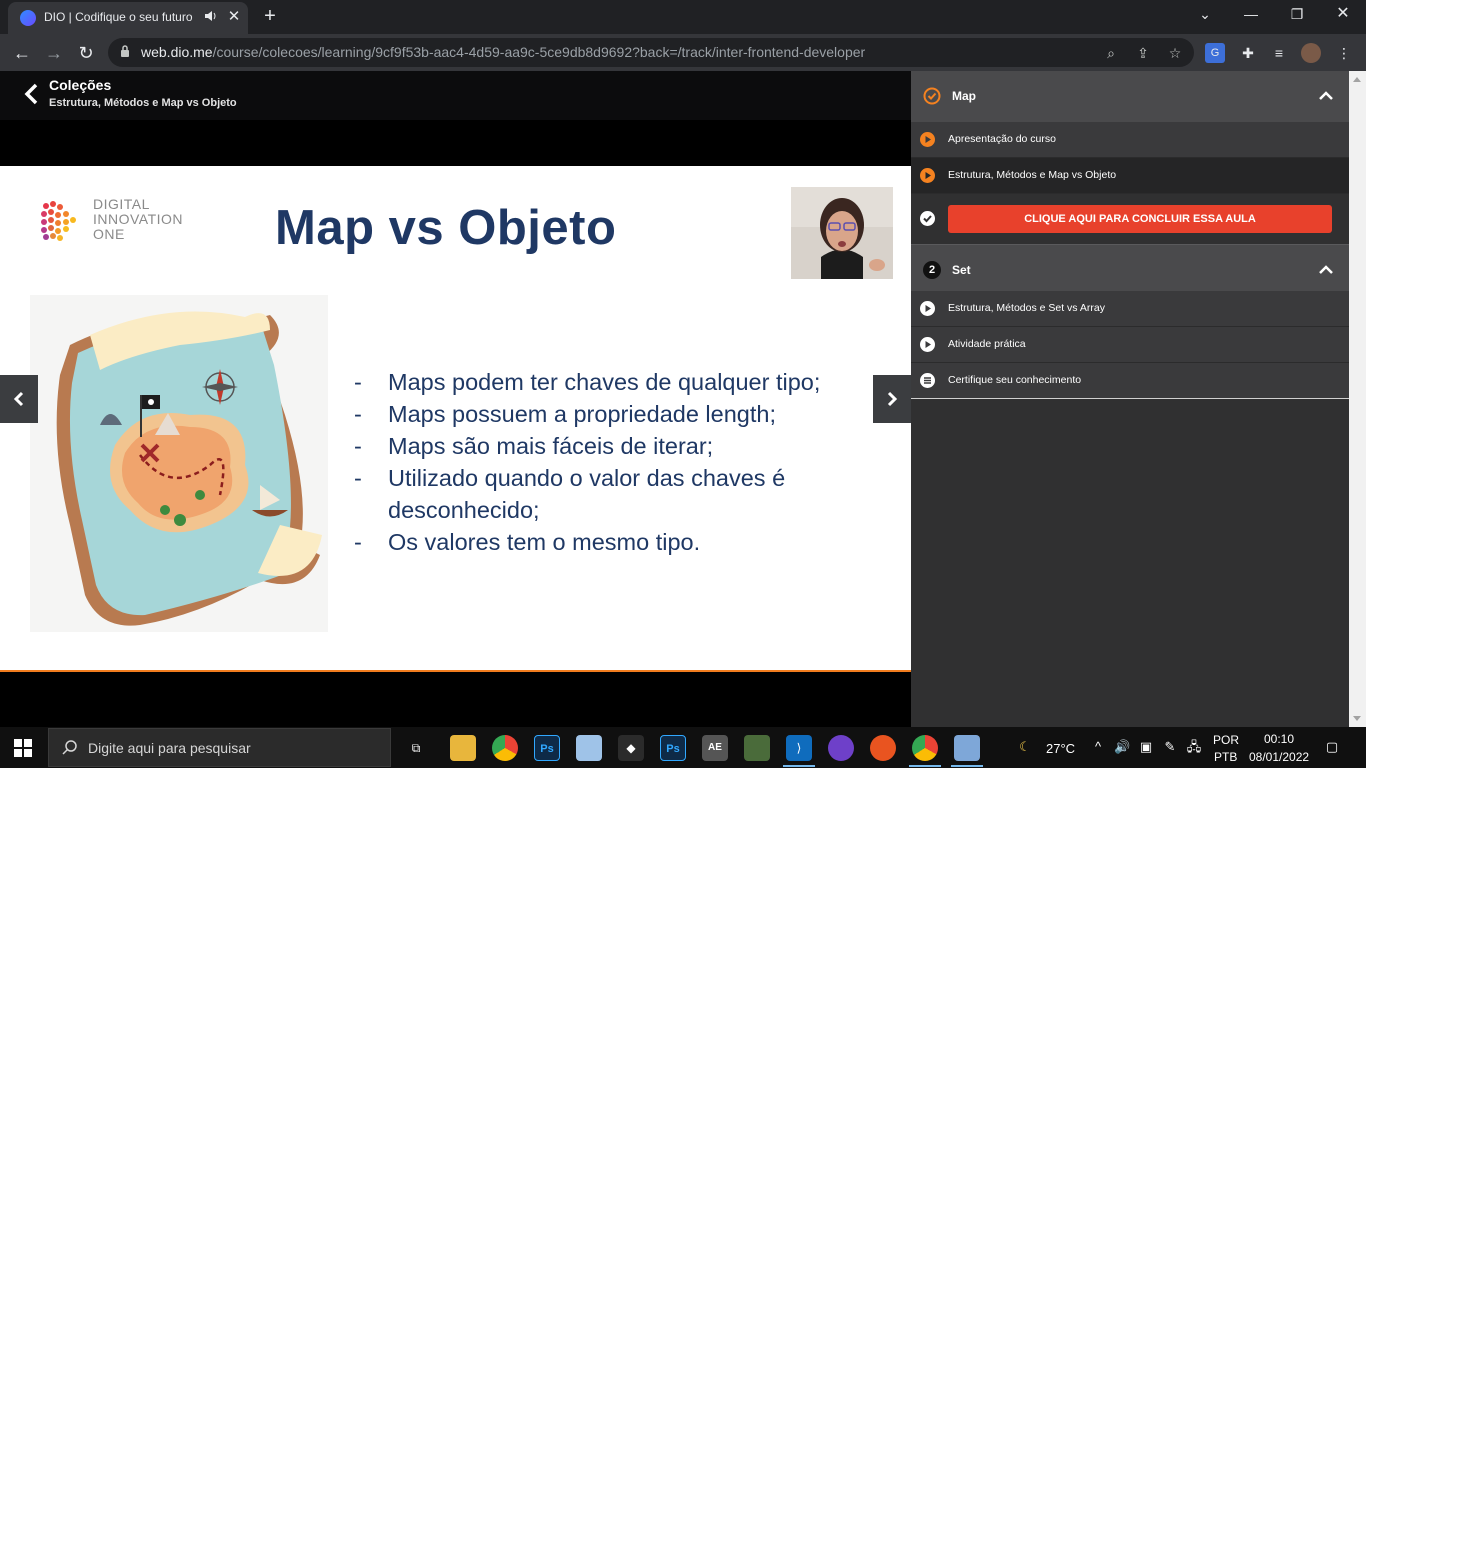  Describe the element at coordinates (589, 748) in the screenshot. I see `virtualbox-icon` at that location.